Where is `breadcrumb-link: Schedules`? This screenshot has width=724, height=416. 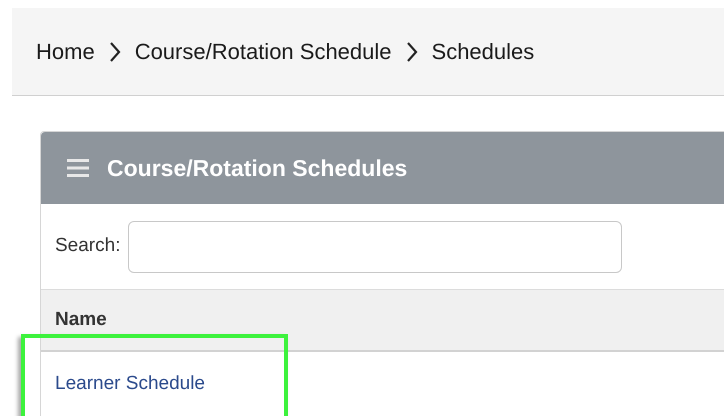
breadcrumb-link: Schedules is located at coordinates (483, 51).